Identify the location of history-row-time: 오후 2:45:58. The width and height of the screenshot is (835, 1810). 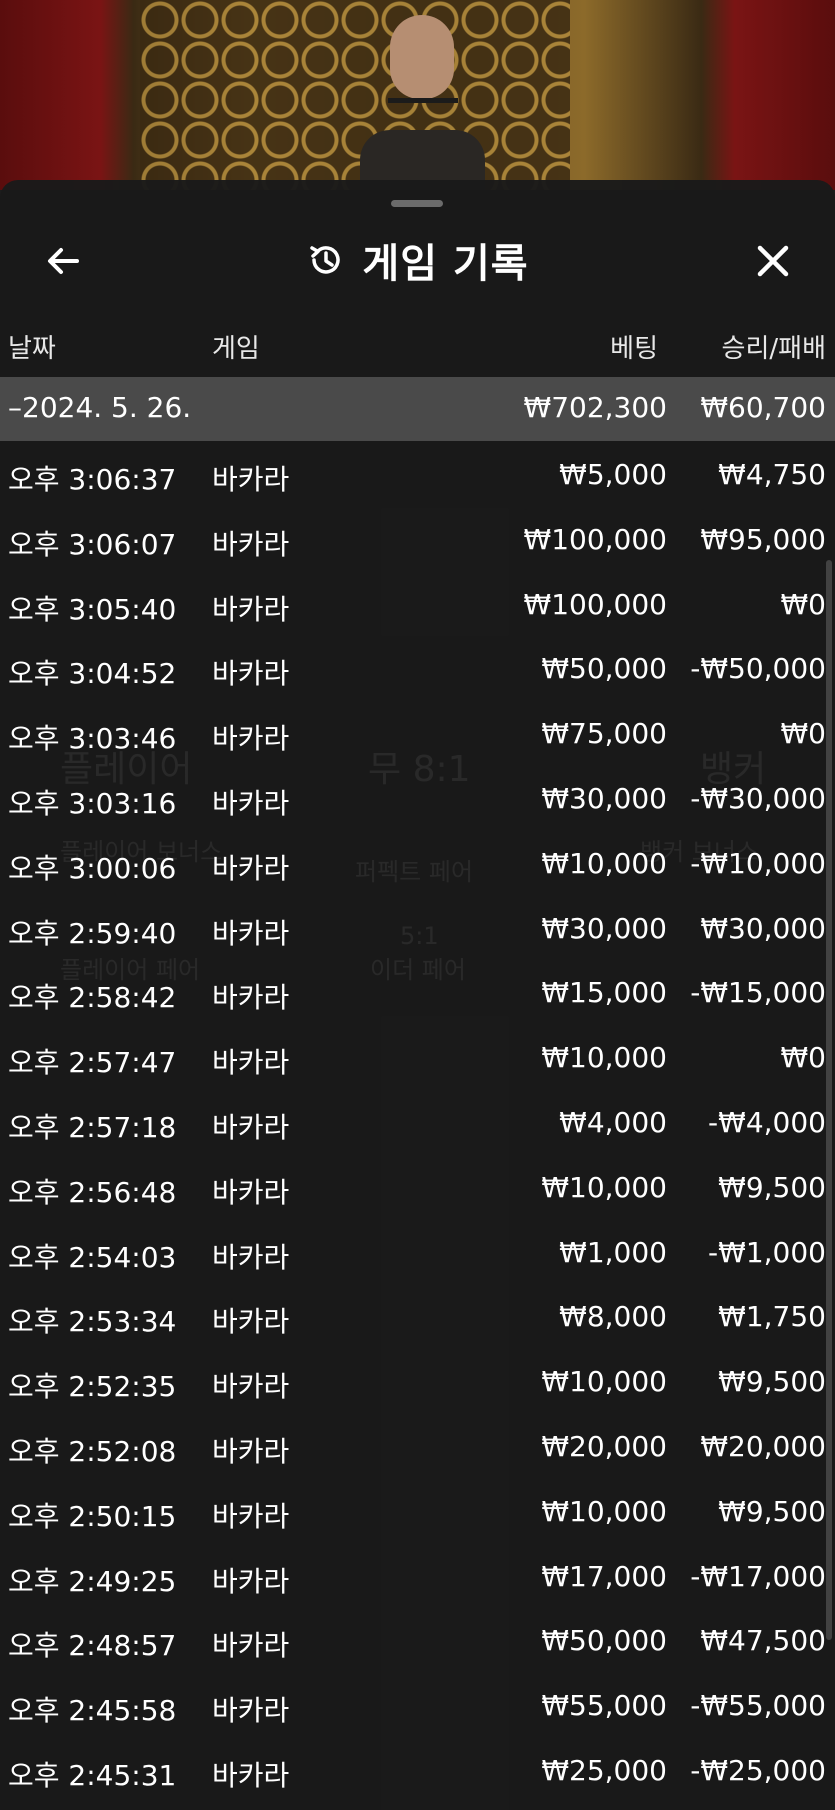
(92, 1711).